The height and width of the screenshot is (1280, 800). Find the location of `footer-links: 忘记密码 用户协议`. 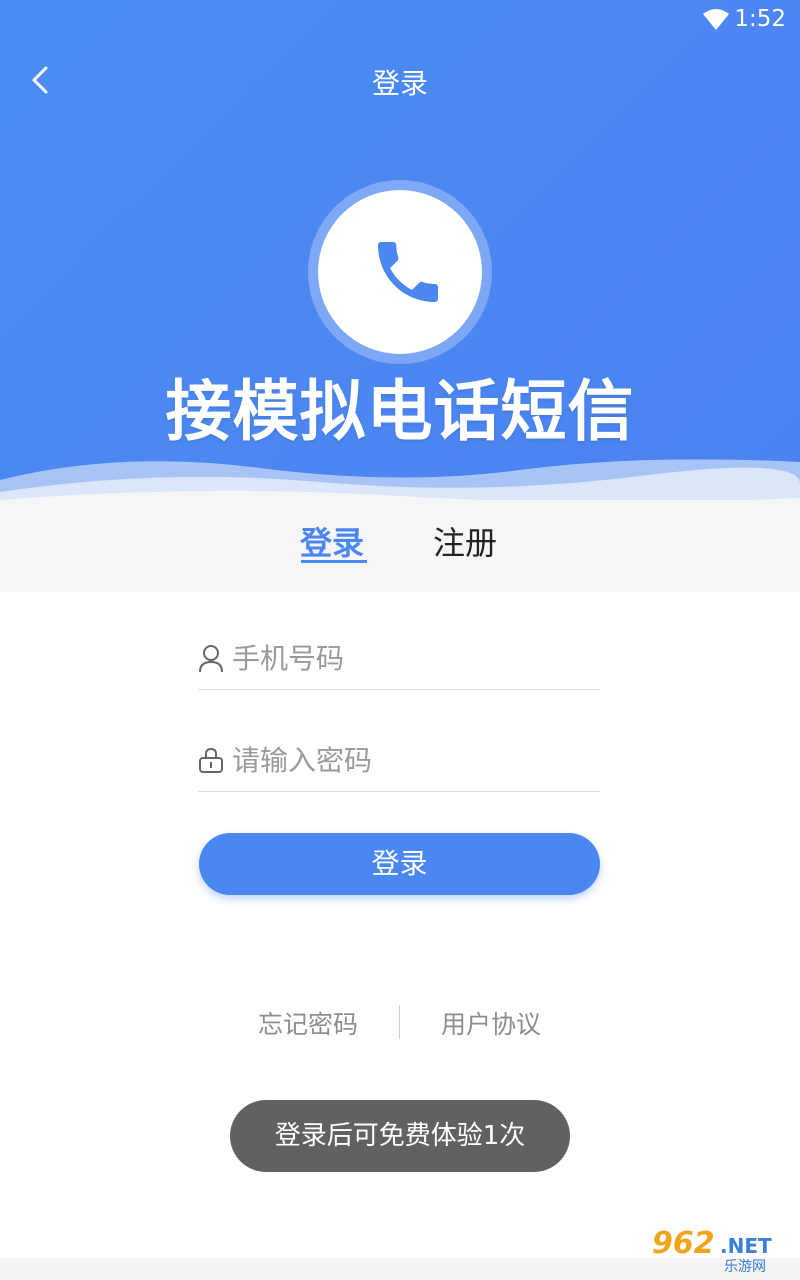

footer-links: 忘记密码 用户协议 is located at coordinates (400, 1023).